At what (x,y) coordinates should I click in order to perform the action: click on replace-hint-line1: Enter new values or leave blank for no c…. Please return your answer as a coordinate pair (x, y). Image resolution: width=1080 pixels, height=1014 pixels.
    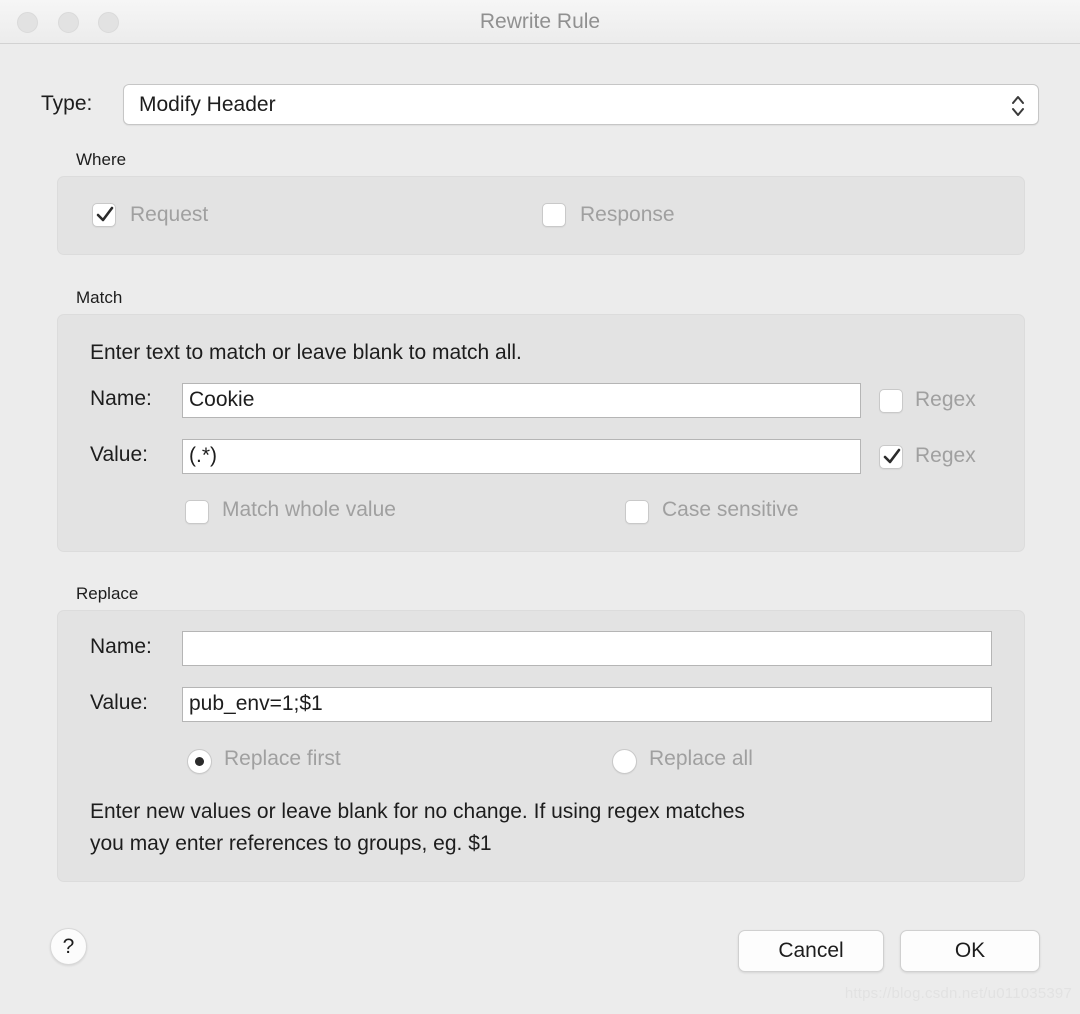
    Looking at the image, I should click on (417, 811).